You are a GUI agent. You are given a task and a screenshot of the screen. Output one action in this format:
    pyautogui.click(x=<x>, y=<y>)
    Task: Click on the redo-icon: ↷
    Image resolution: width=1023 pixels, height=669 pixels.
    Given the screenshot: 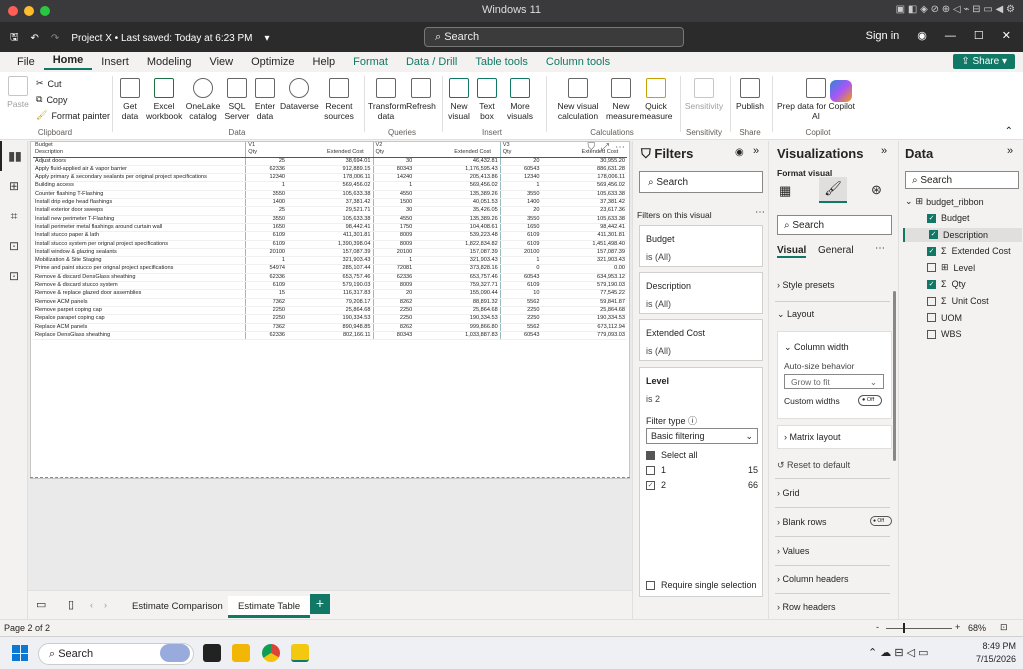 What is the action you would take?
    pyautogui.click(x=55, y=38)
    